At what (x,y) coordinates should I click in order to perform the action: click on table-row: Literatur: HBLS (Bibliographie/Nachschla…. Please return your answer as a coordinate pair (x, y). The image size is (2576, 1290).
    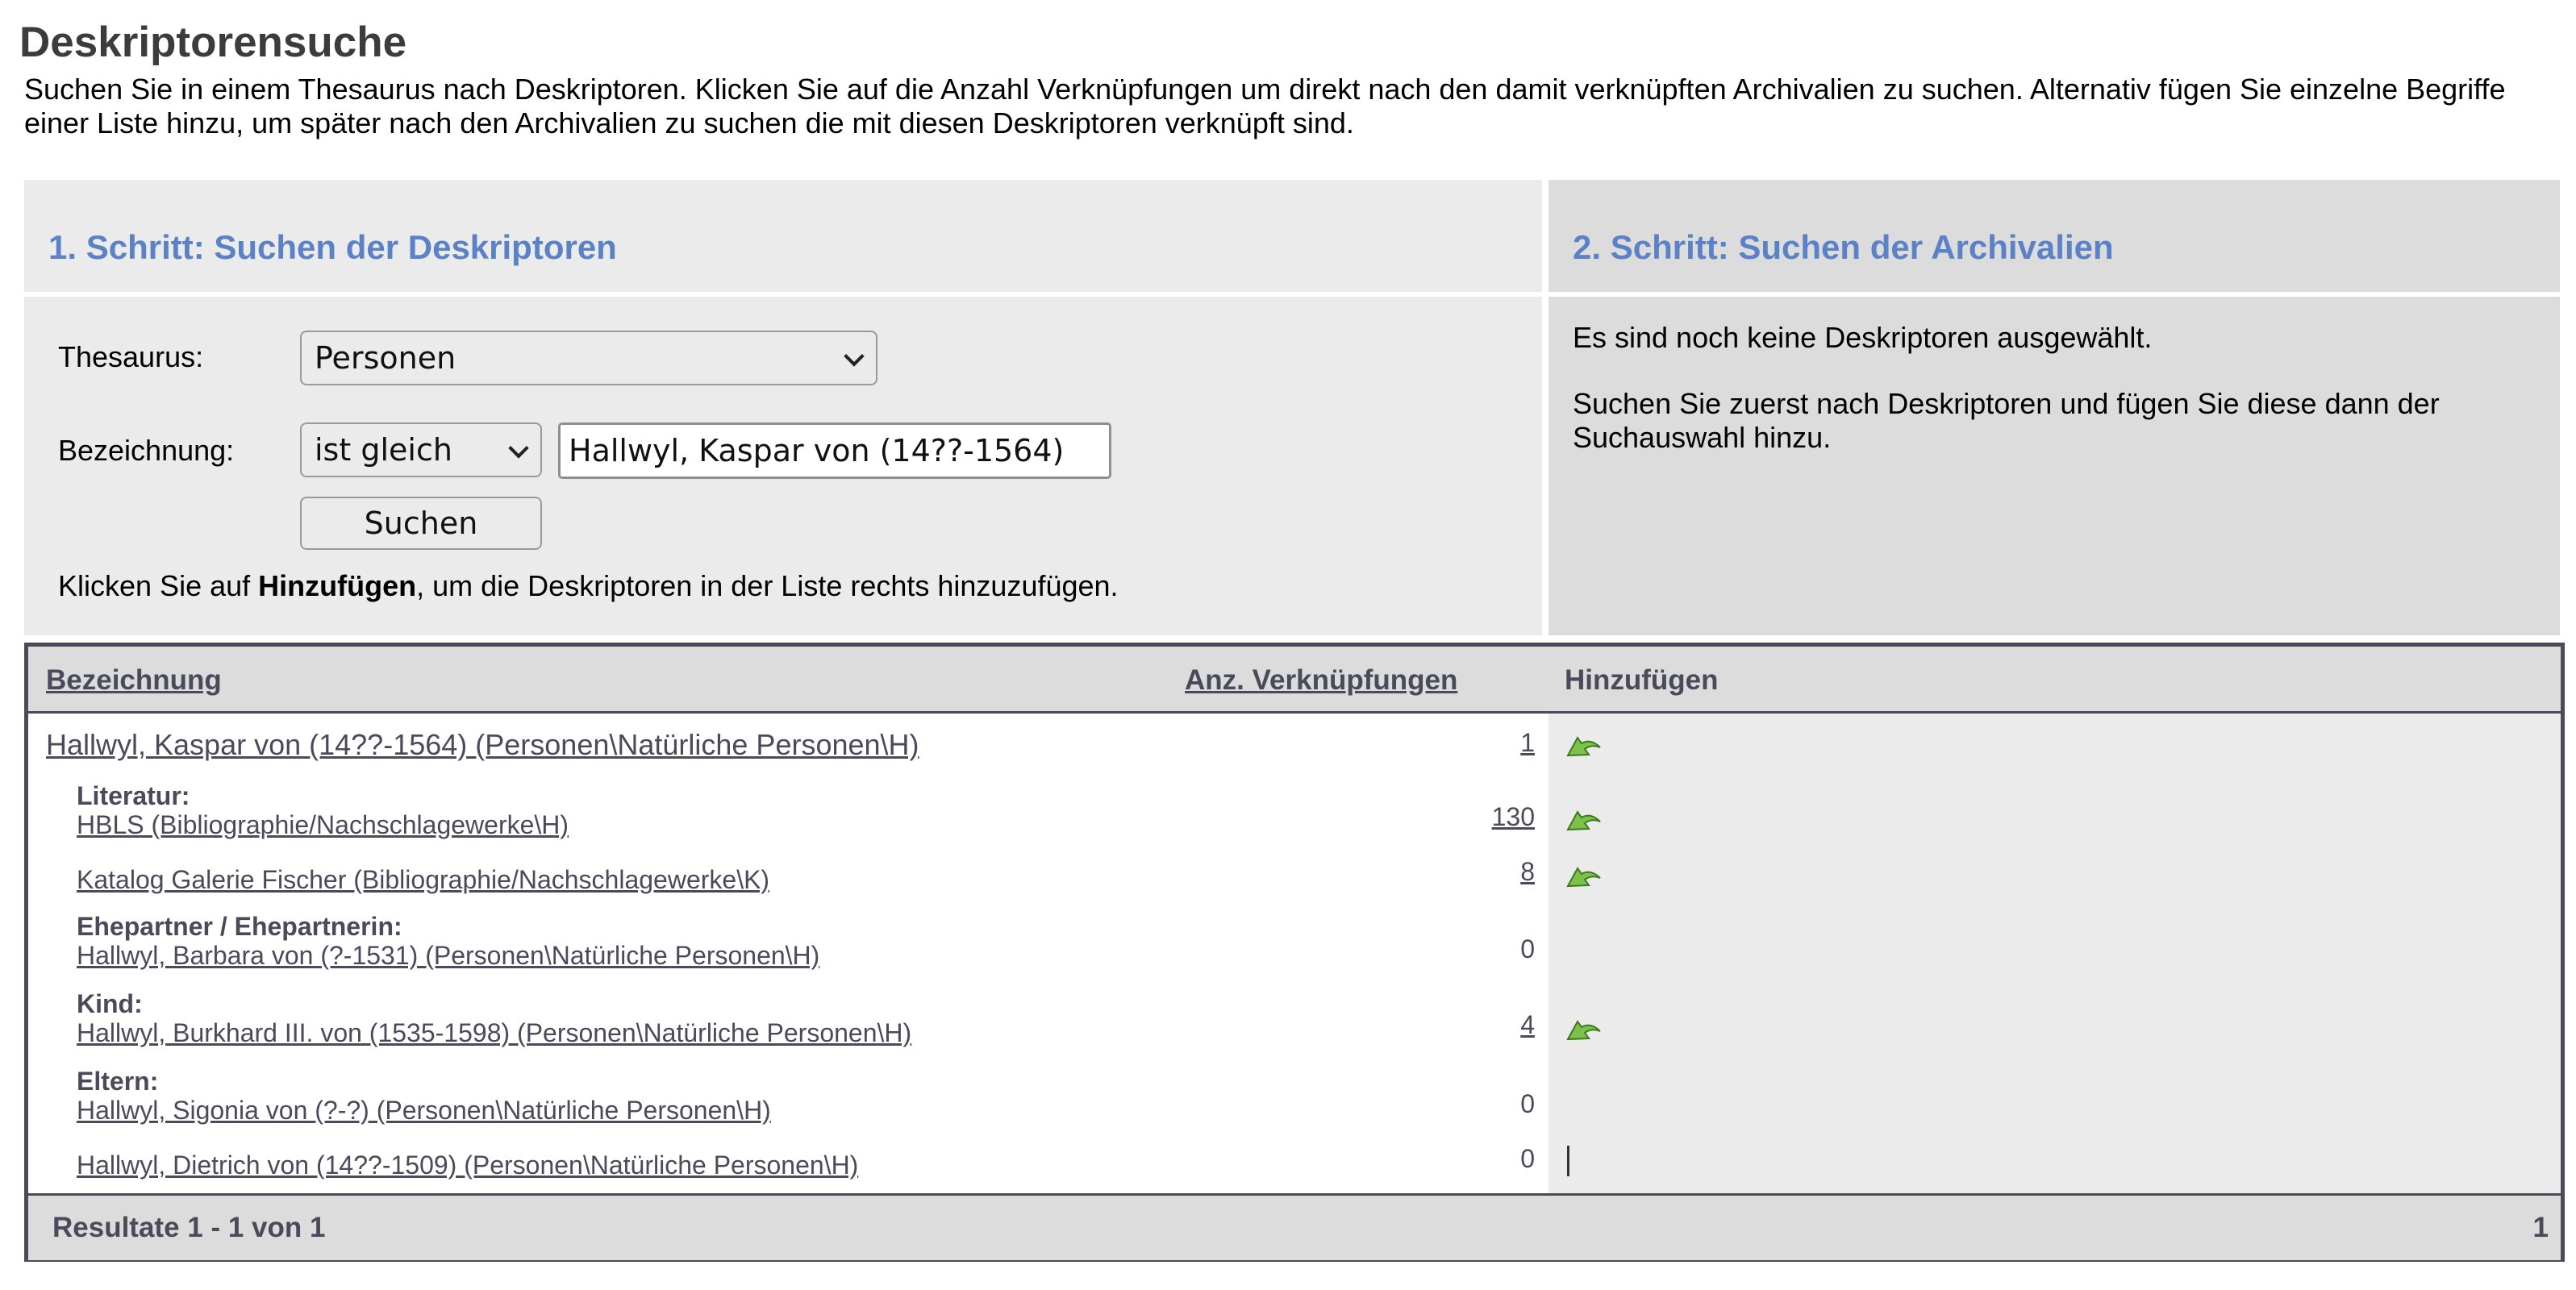
    Looking at the image, I should click on (1294, 809).